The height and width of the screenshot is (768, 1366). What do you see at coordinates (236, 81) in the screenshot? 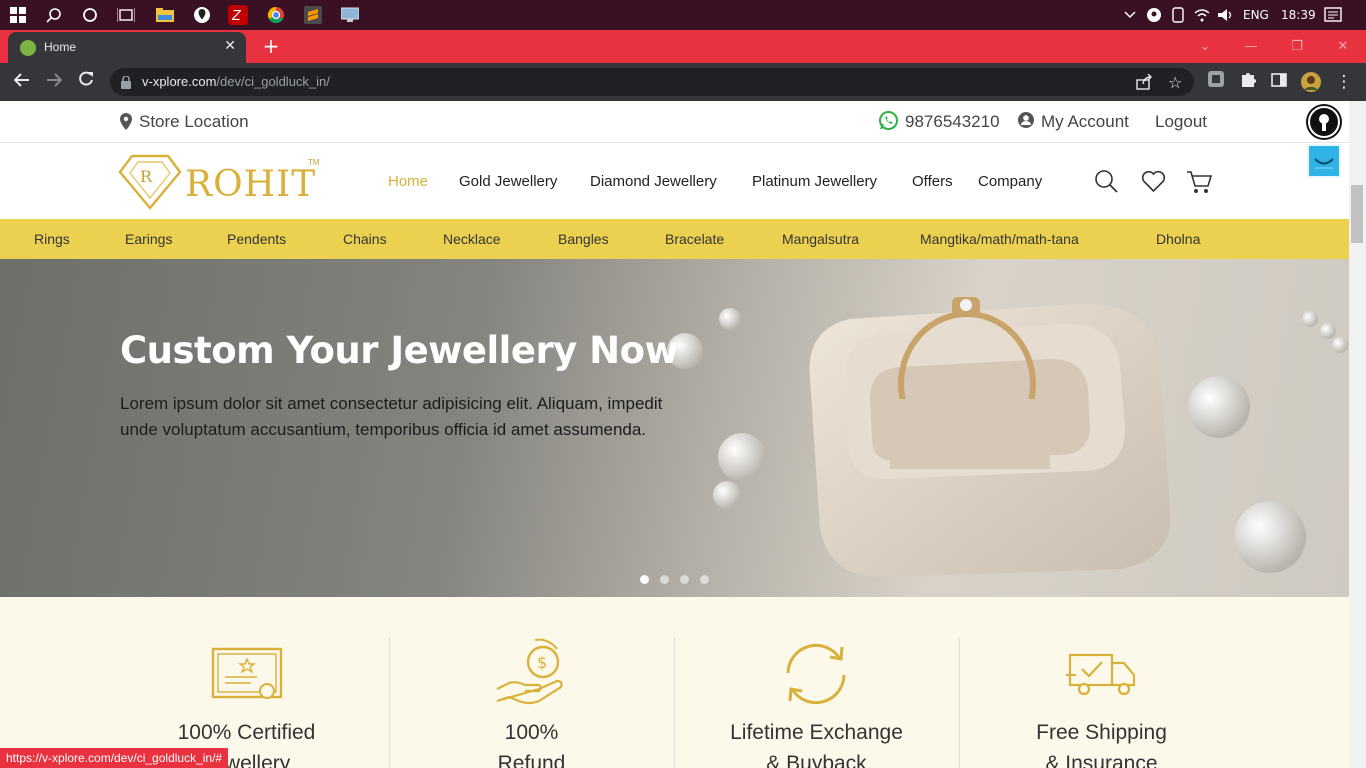
I see `url-text: v-xplore.com/dev/ci_goldluck_in/` at bounding box center [236, 81].